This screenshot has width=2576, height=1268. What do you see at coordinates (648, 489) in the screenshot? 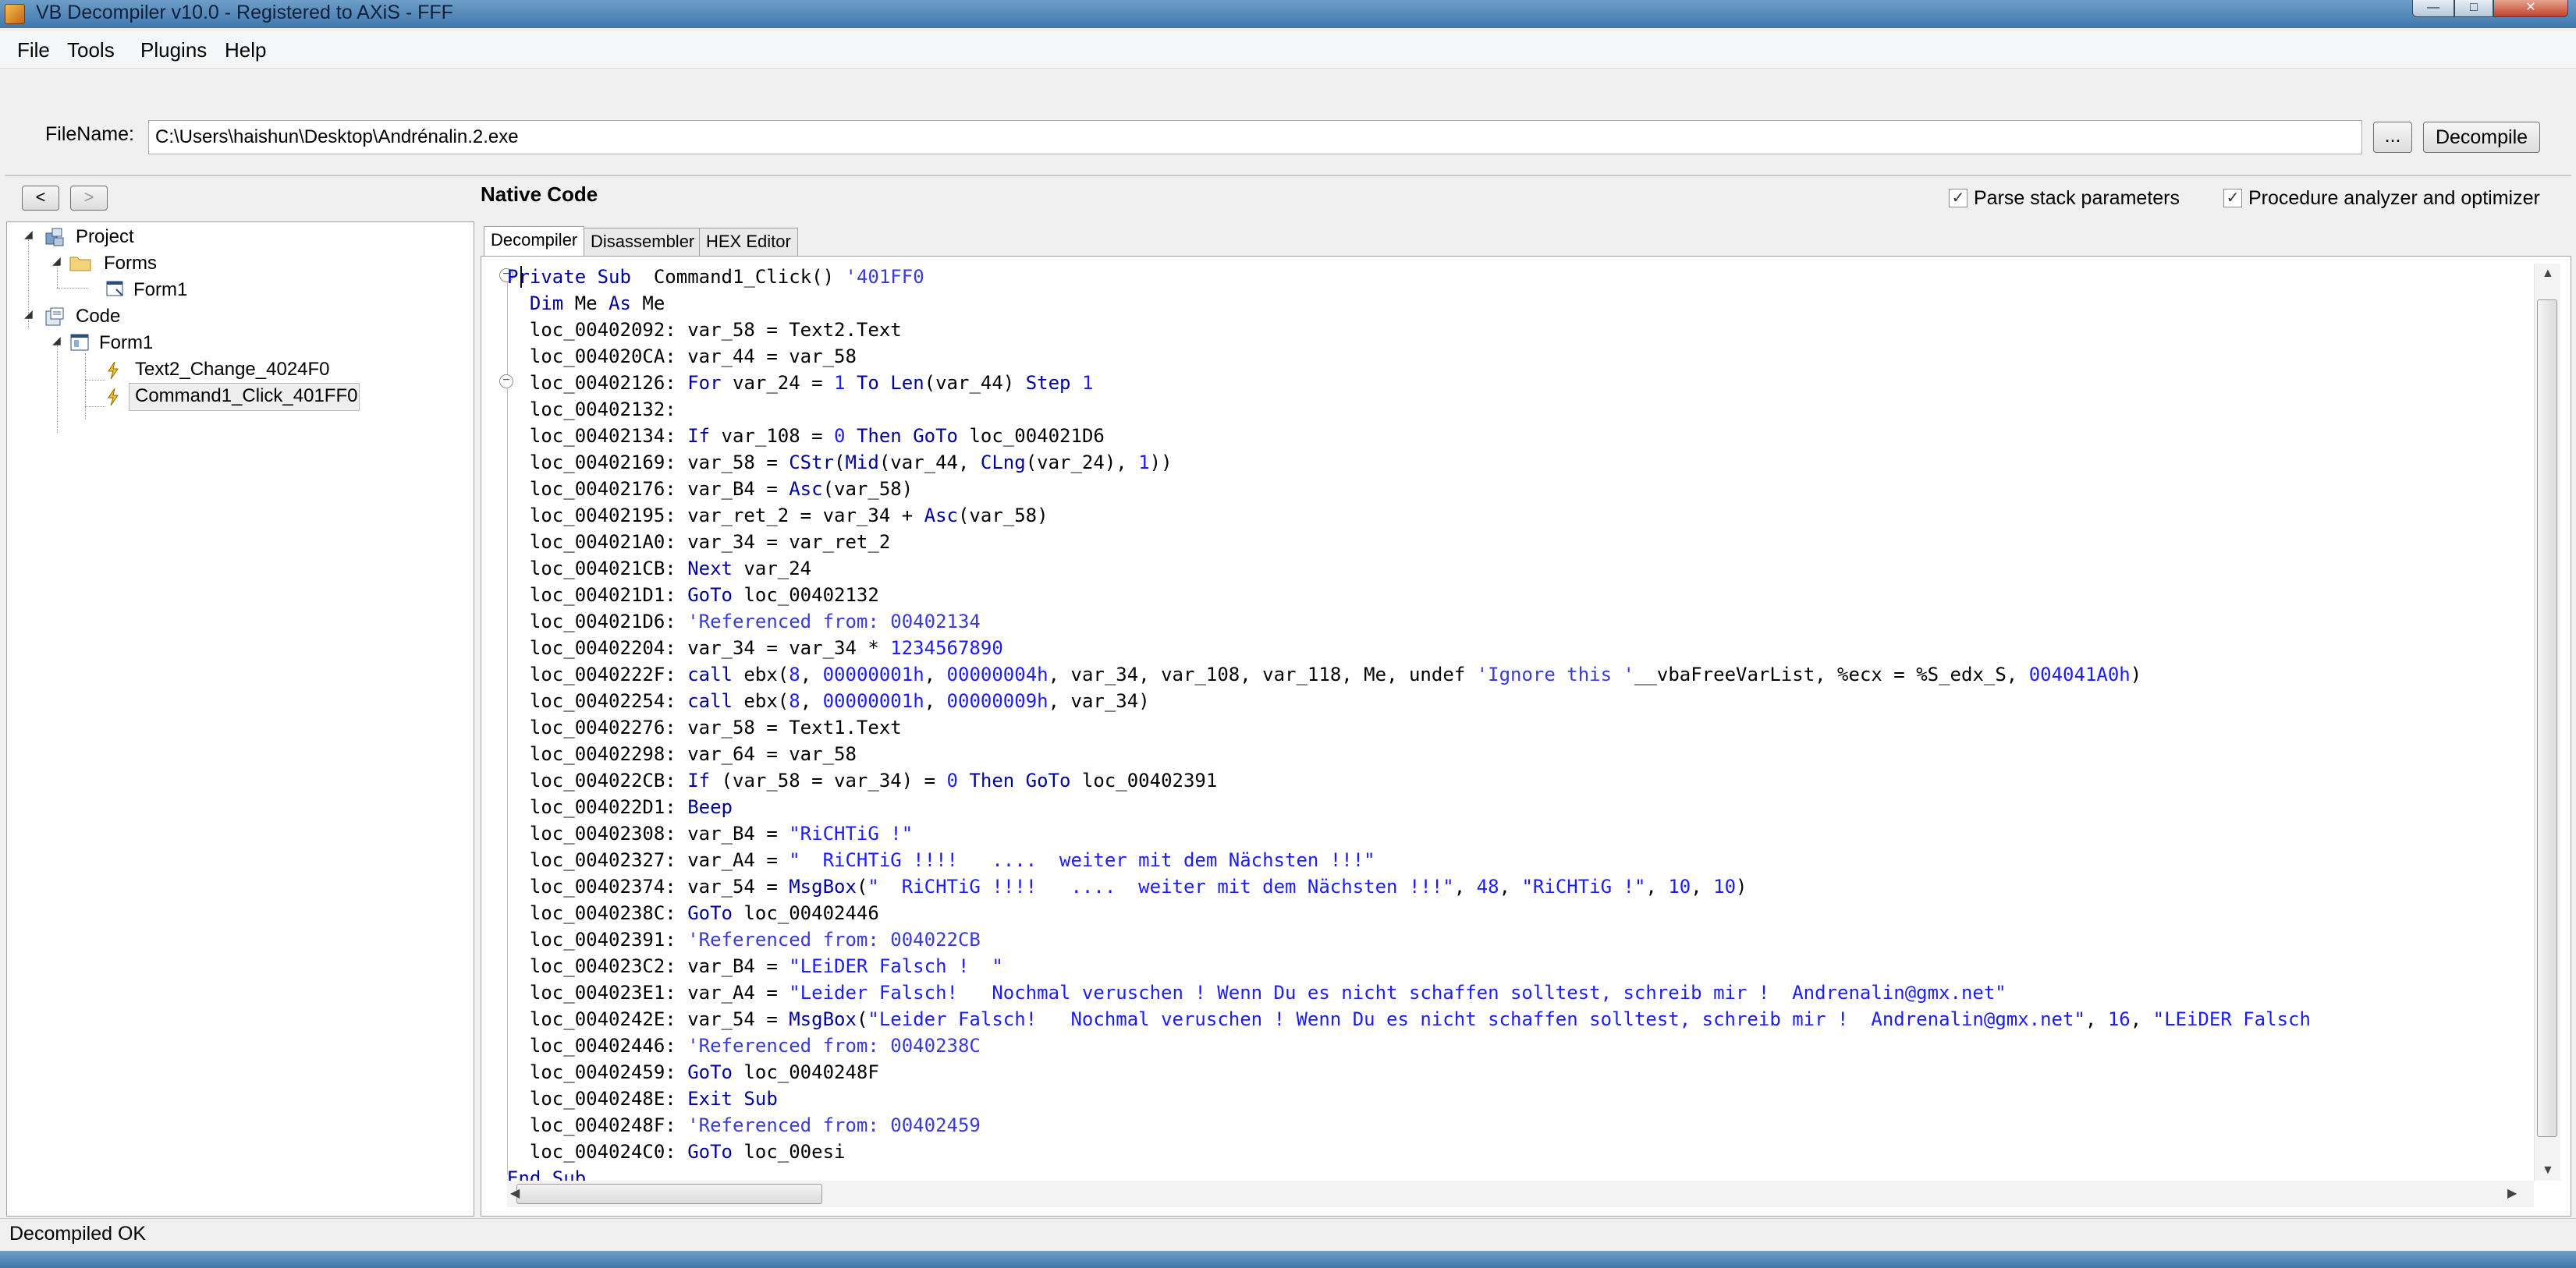
I see `code-token: loc_00402176: var_B4 =` at bounding box center [648, 489].